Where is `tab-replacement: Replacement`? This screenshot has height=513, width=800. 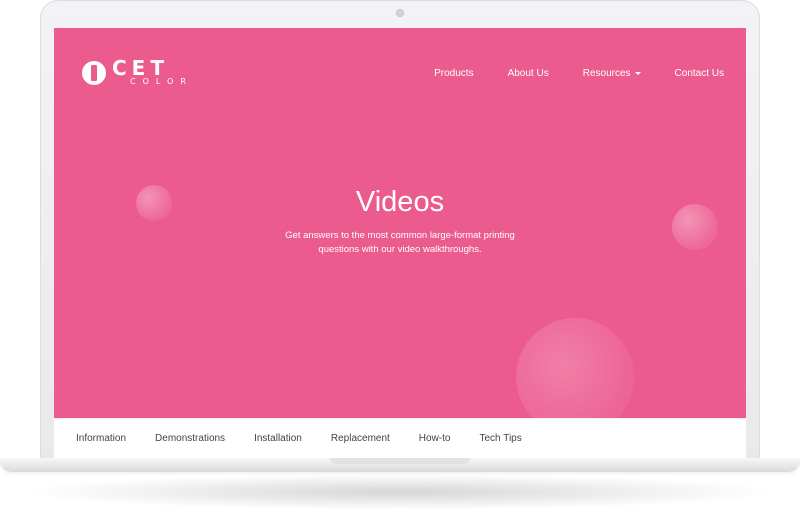 tab-replacement: Replacement is located at coordinates (360, 438).